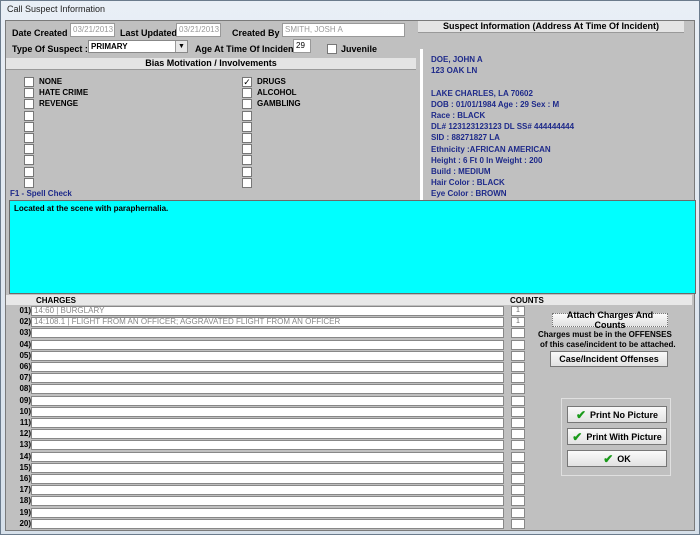  I want to click on suspect-info-line: Build : MEDIUM, so click(461, 171).